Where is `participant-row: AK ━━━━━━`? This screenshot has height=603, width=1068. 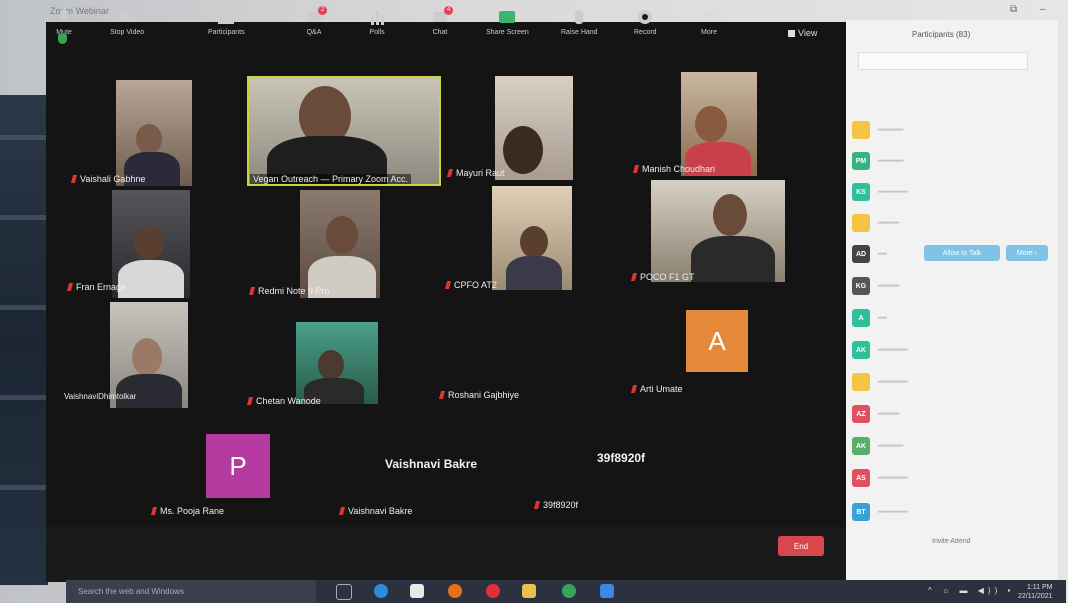
participant-row: AK ━━━━━━ is located at coordinates (877, 446).